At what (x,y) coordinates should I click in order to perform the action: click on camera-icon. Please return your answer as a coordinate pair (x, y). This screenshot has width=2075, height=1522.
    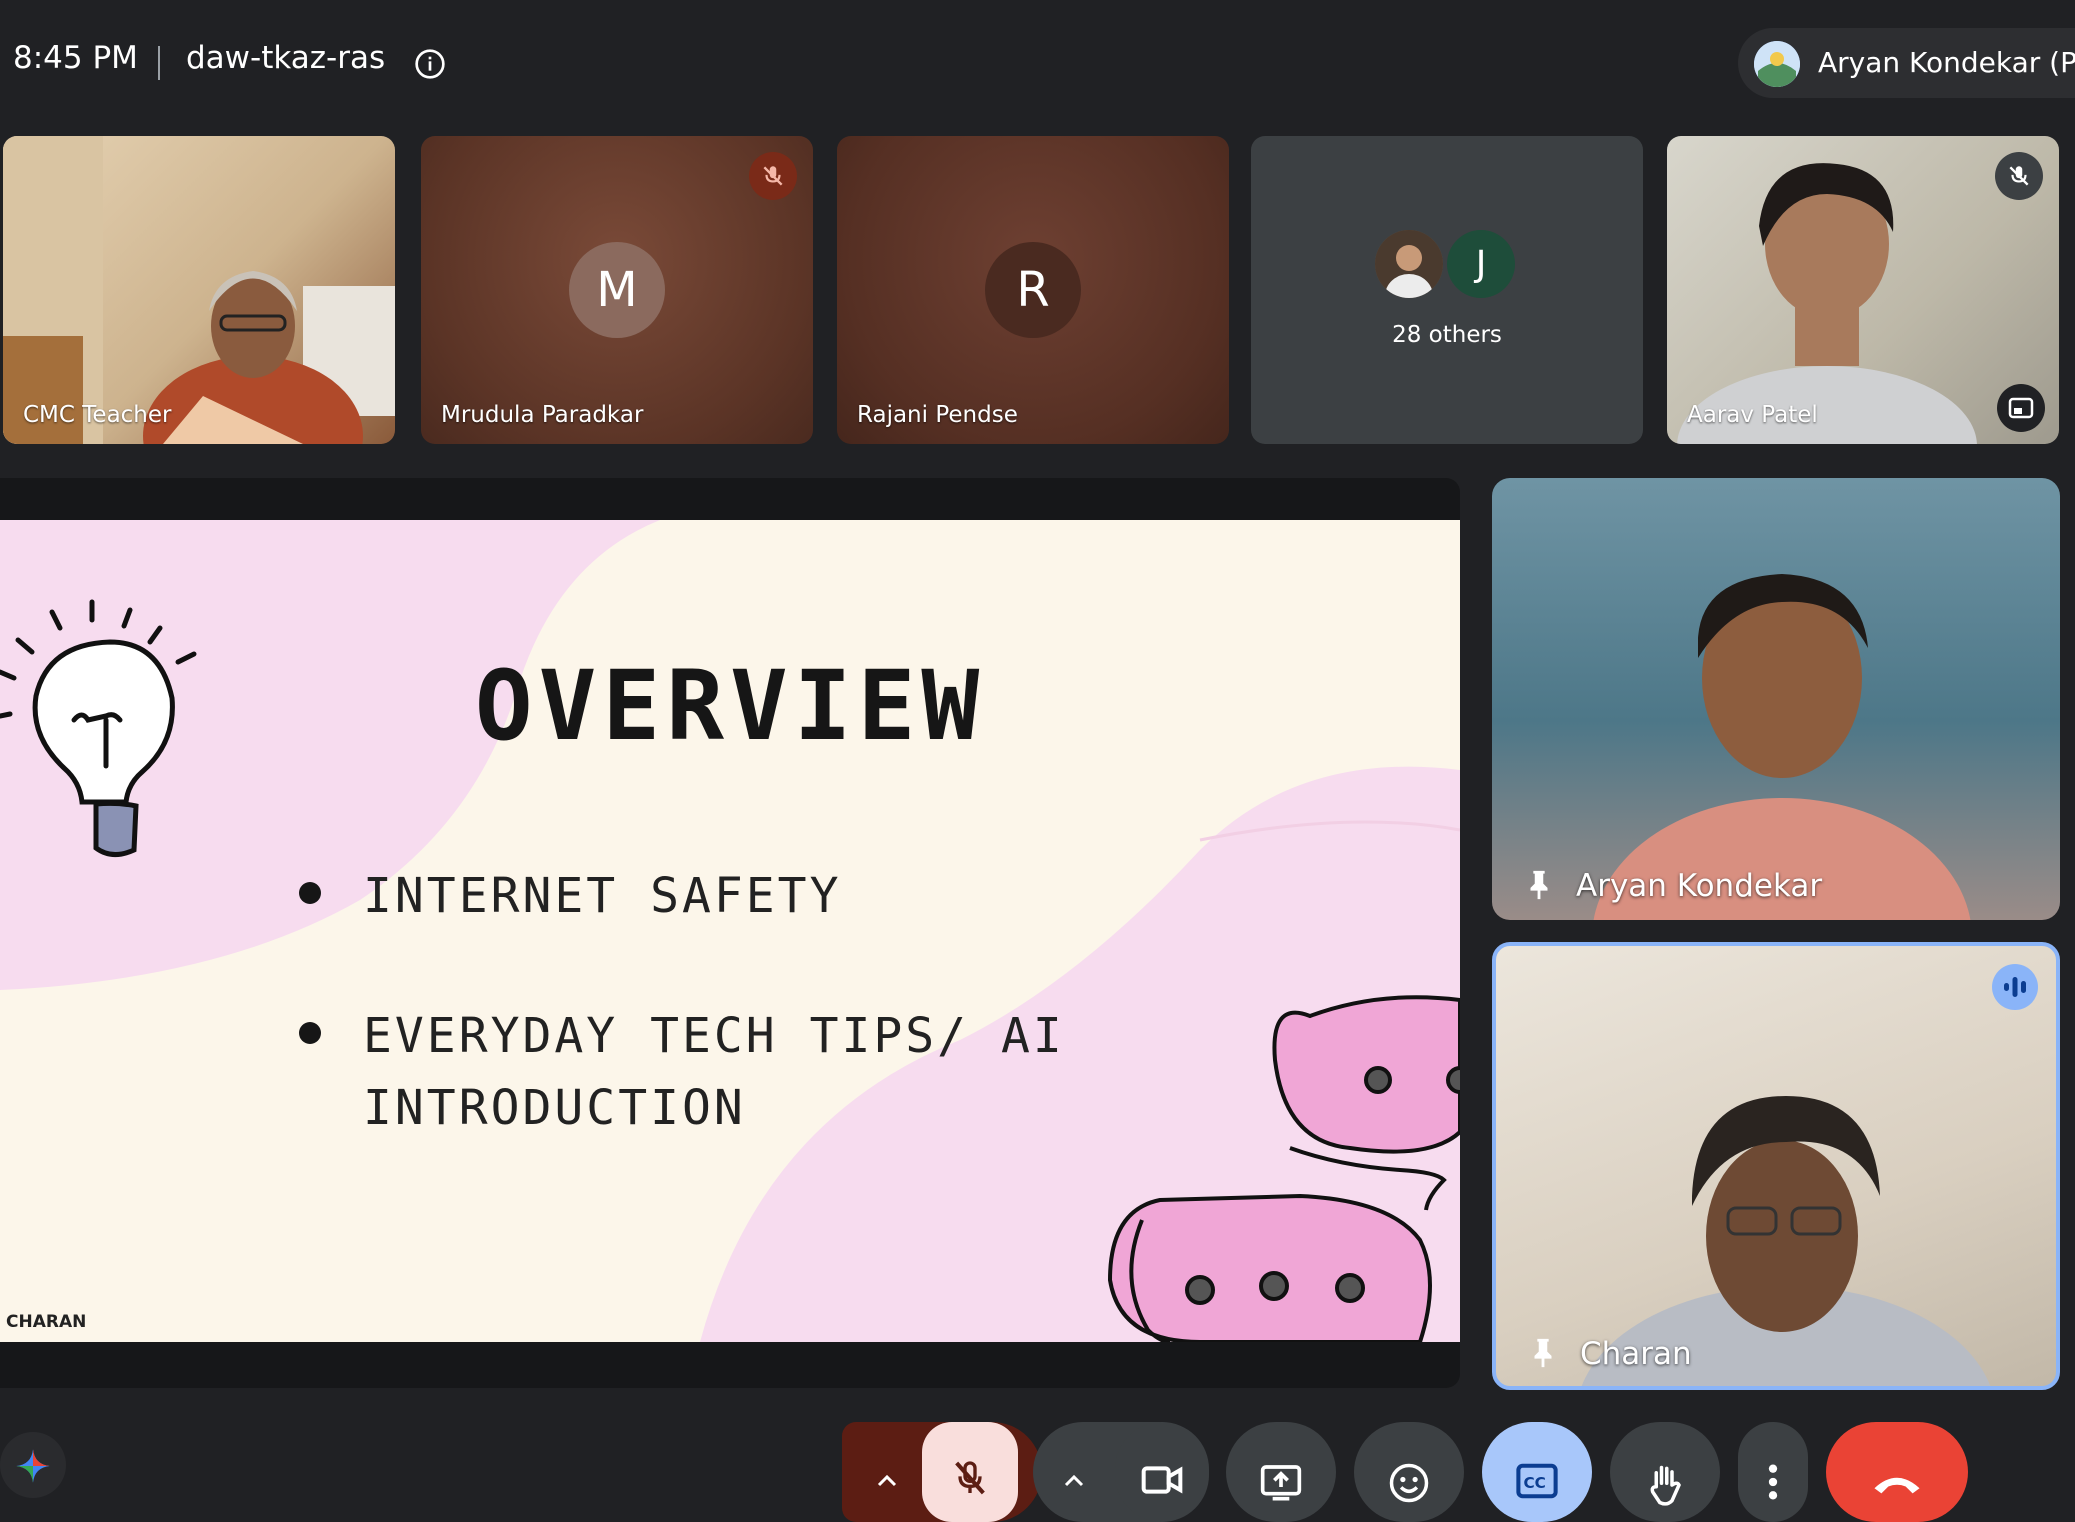
    Looking at the image, I should click on (1162, 1480).